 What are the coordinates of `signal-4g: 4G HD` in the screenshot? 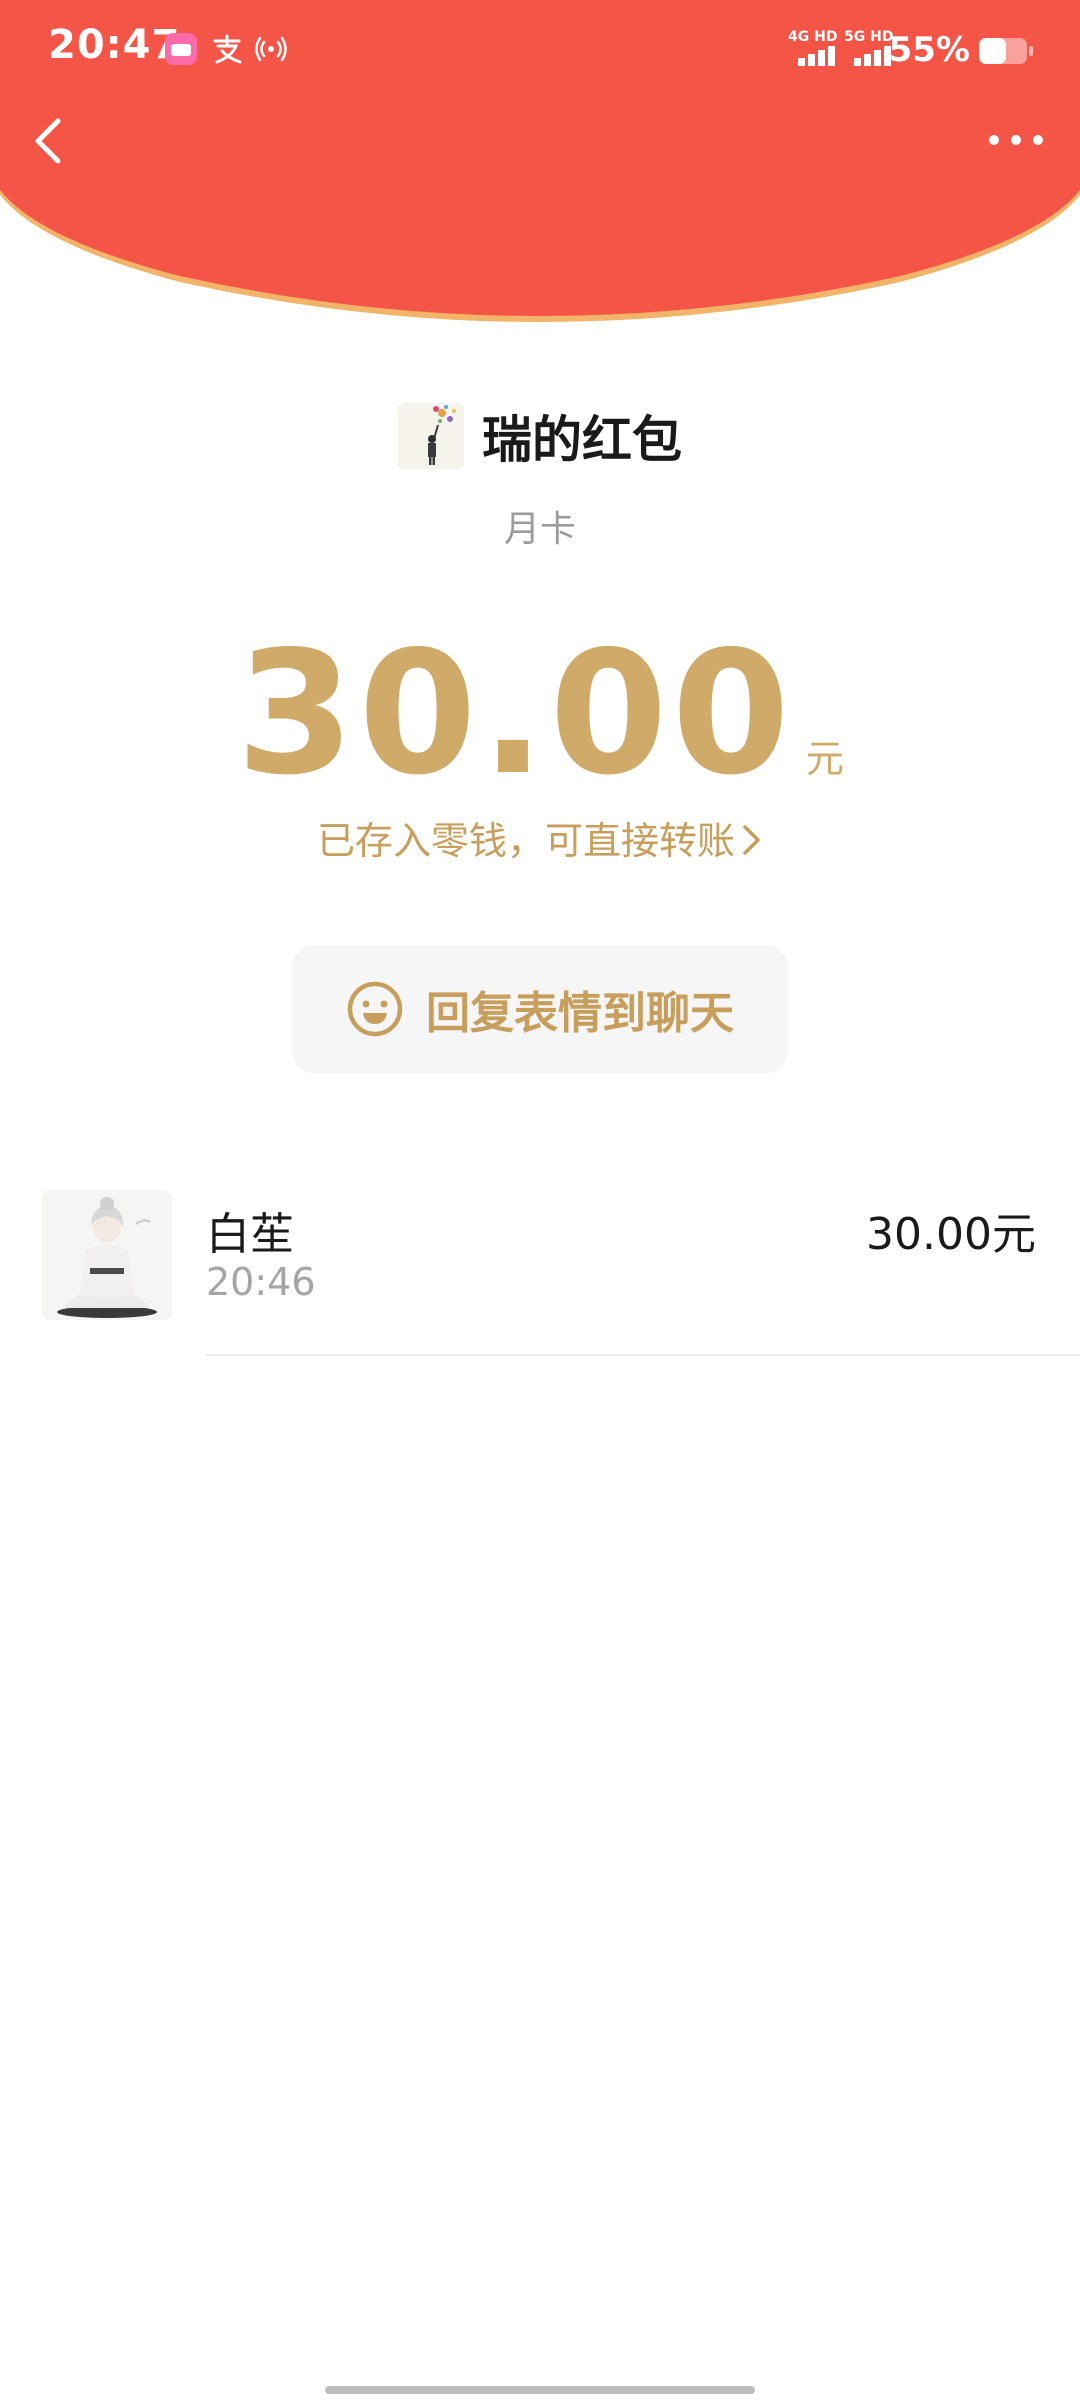 It's located at (815, 50).